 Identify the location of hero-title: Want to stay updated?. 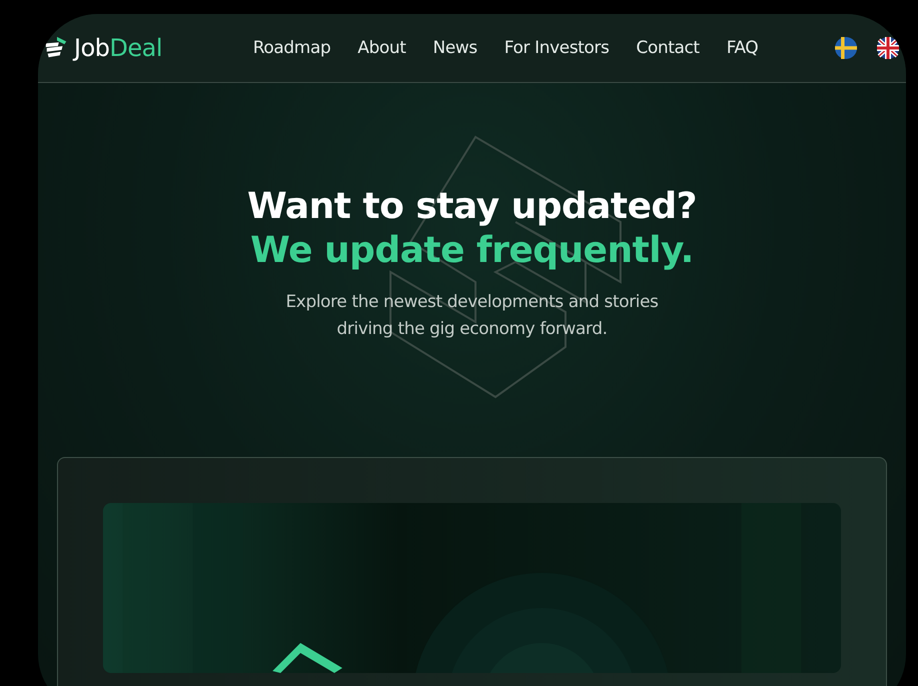
(472, 207).